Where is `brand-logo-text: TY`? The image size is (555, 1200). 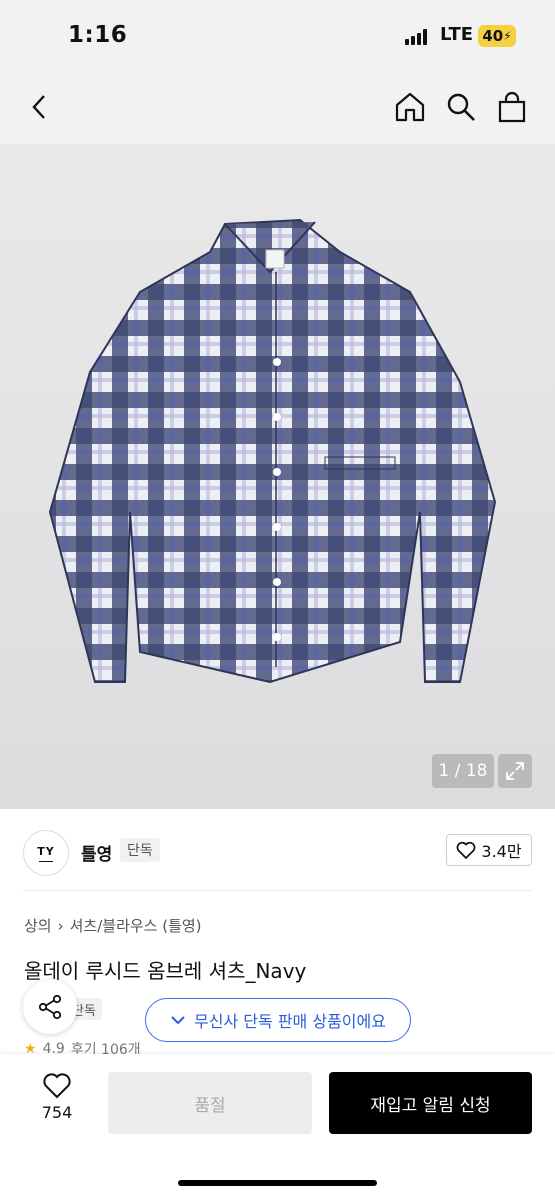
brand-logo-text: TY is located at coordinates (46, 851).